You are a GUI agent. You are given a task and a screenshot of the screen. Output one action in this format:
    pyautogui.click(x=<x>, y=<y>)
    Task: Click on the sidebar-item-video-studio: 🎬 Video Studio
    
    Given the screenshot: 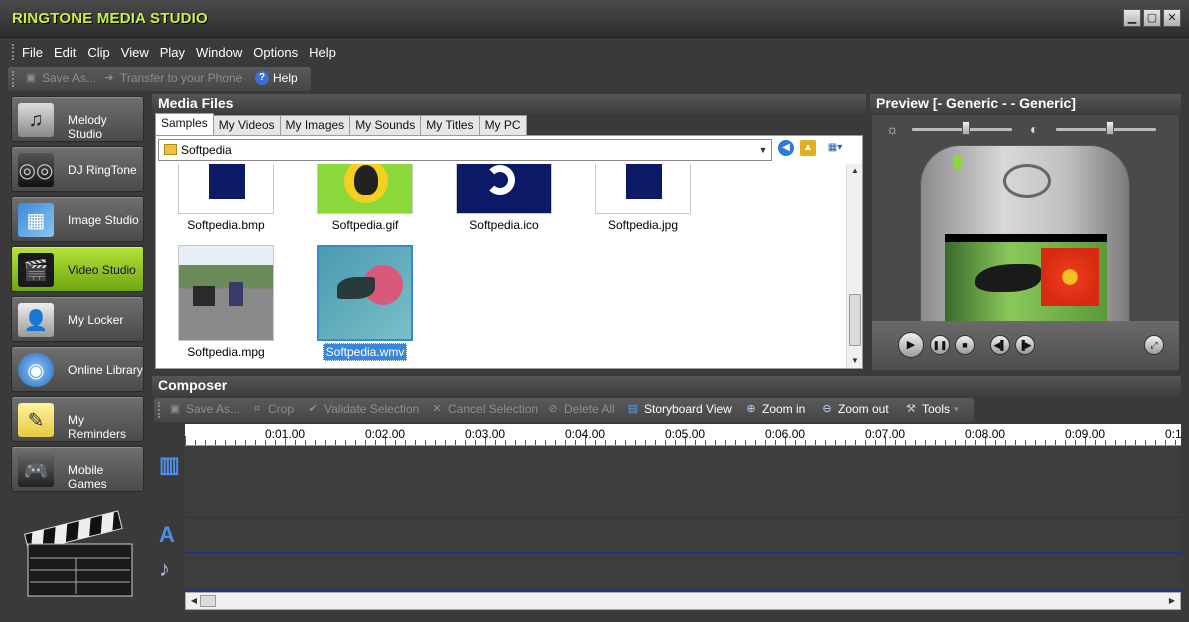 What is the action you would take?
    pyautogui.click(x=77, y=269)
    